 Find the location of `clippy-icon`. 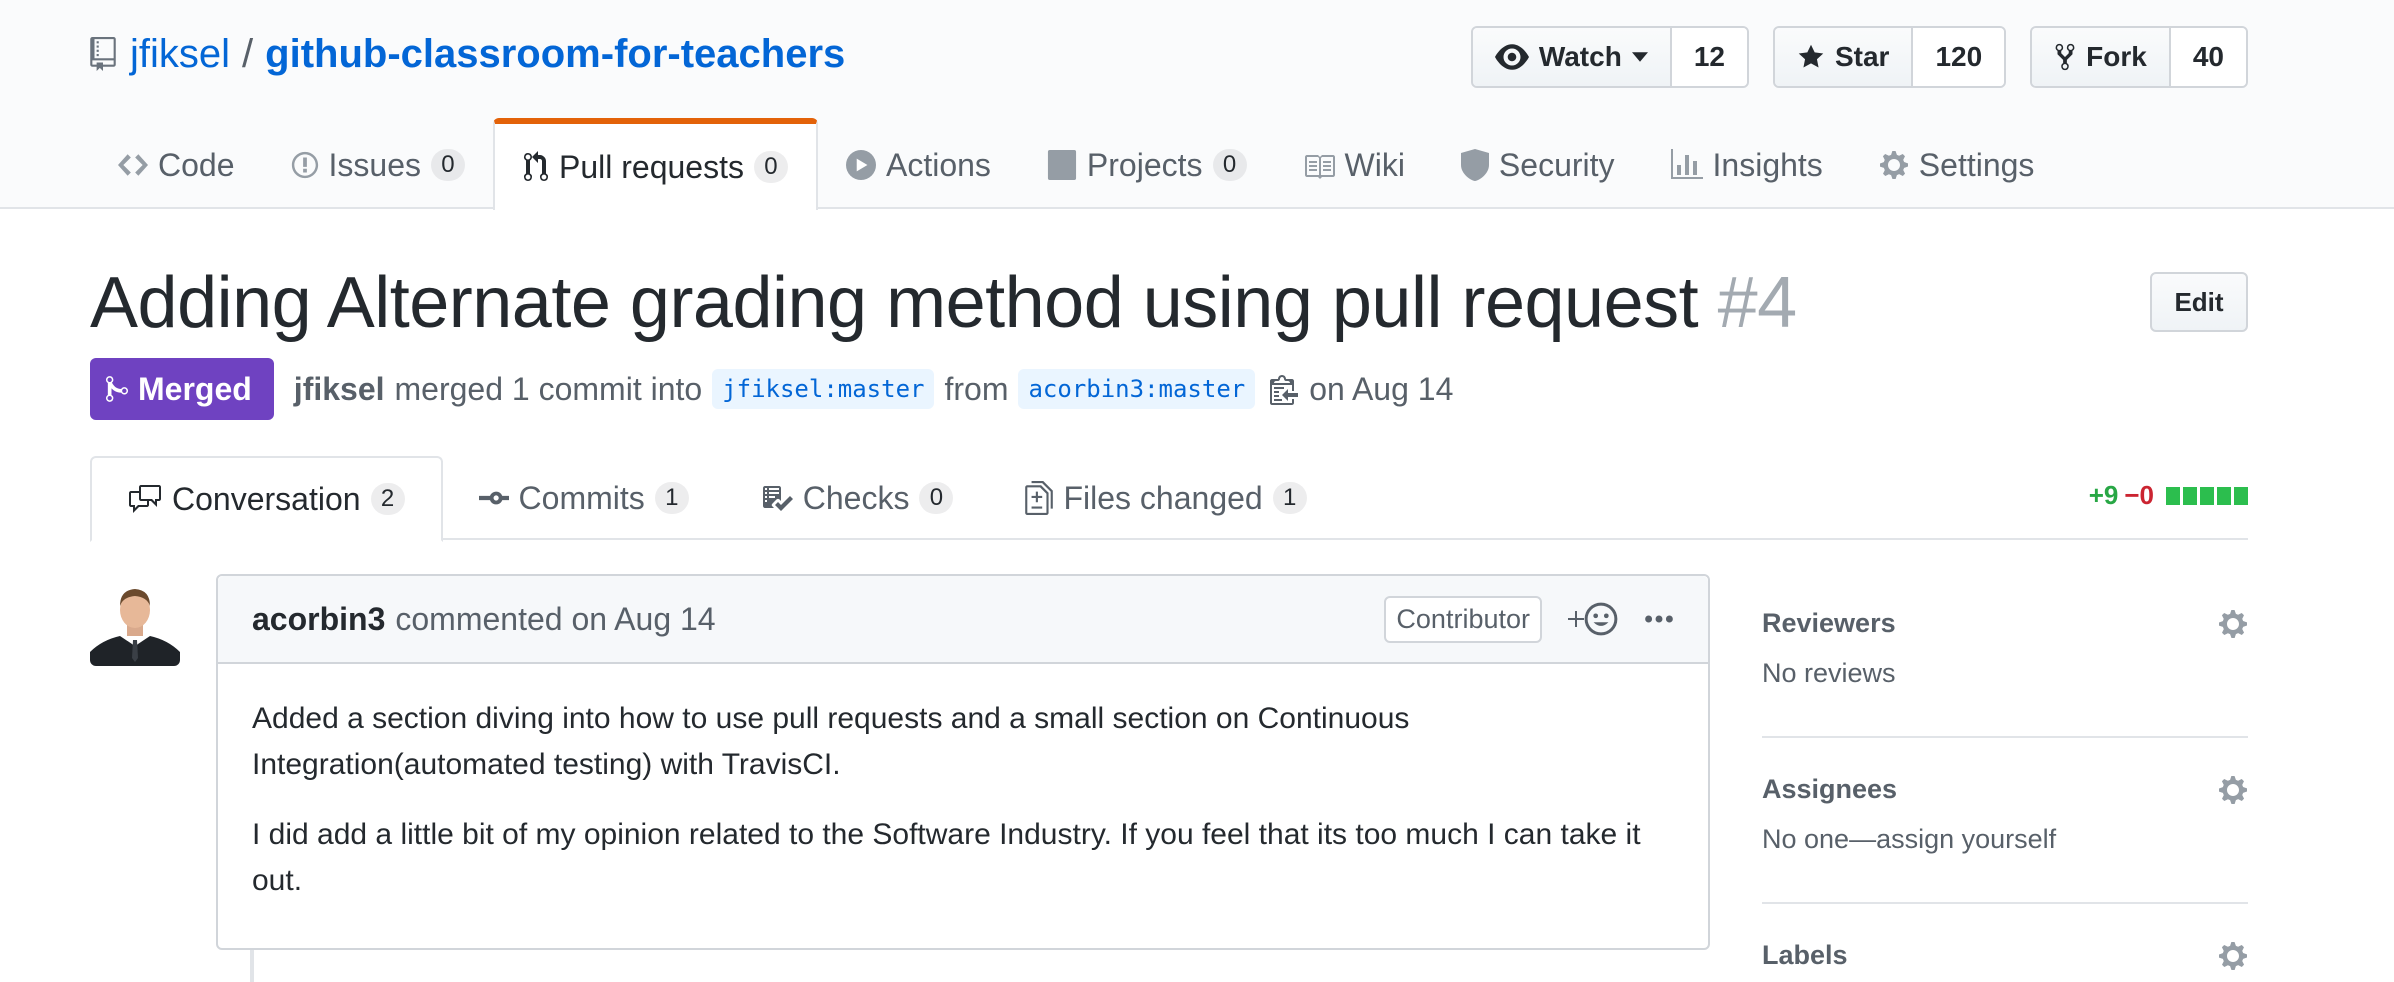

clippy-icon is located at coordinates (1284, 389).